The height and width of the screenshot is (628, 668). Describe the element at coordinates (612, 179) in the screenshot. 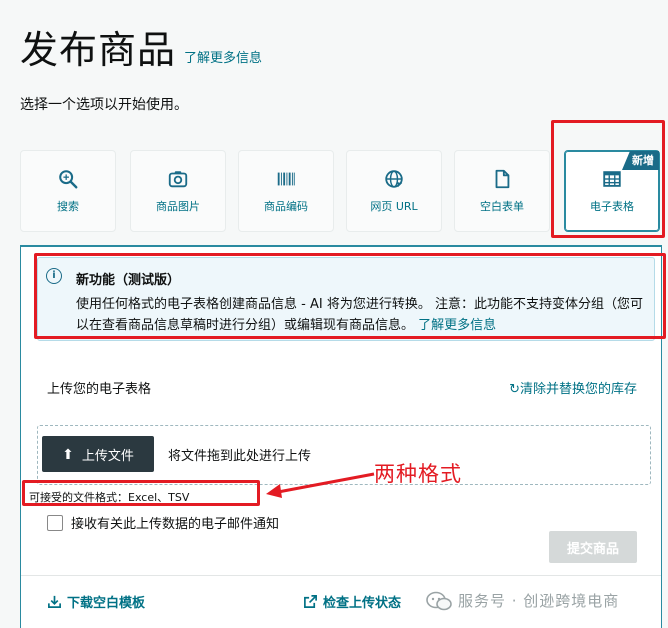

I see `spreadsheet-icon` at that location.